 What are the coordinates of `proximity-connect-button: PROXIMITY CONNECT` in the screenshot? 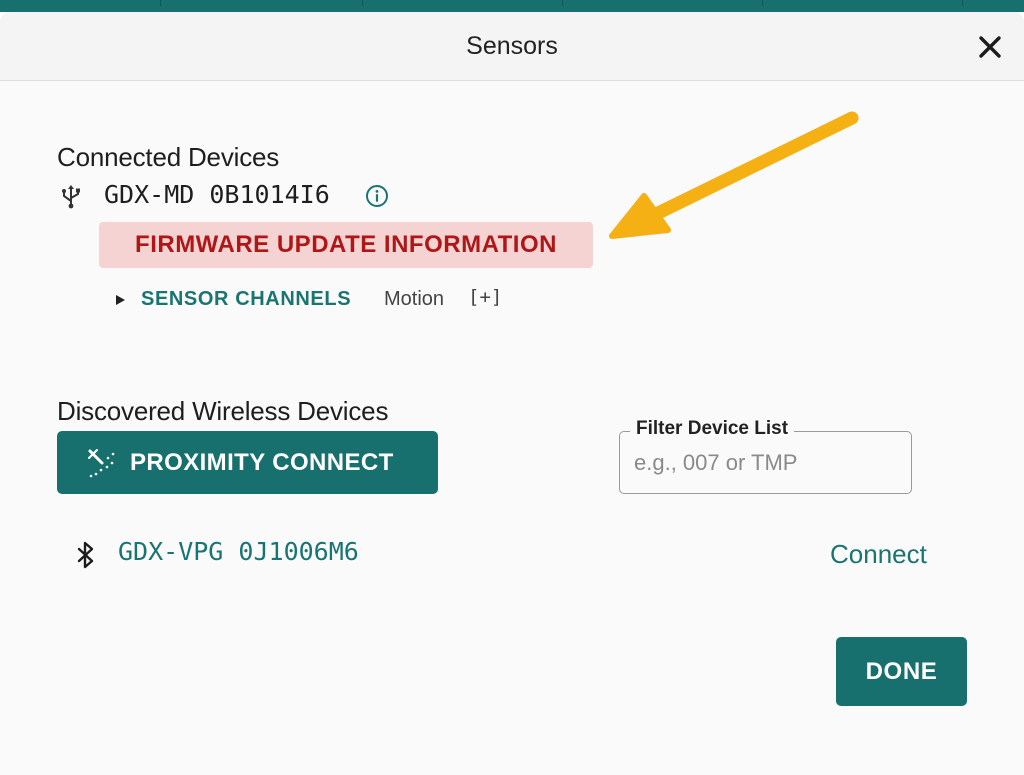 It's located at (247, 462).